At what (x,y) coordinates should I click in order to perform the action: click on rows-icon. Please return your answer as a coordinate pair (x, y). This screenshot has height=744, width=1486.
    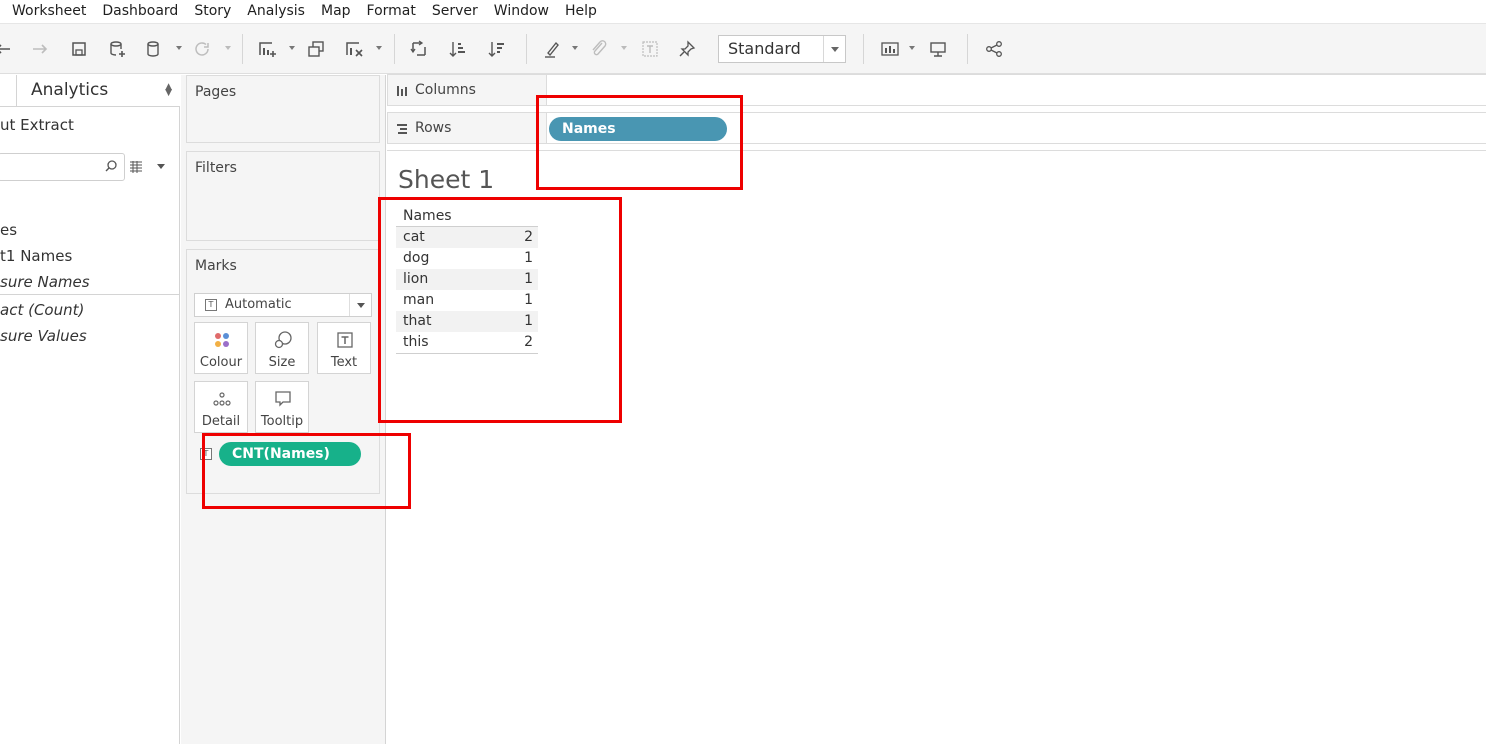
    Looking at the image, I should click on (402, 129).